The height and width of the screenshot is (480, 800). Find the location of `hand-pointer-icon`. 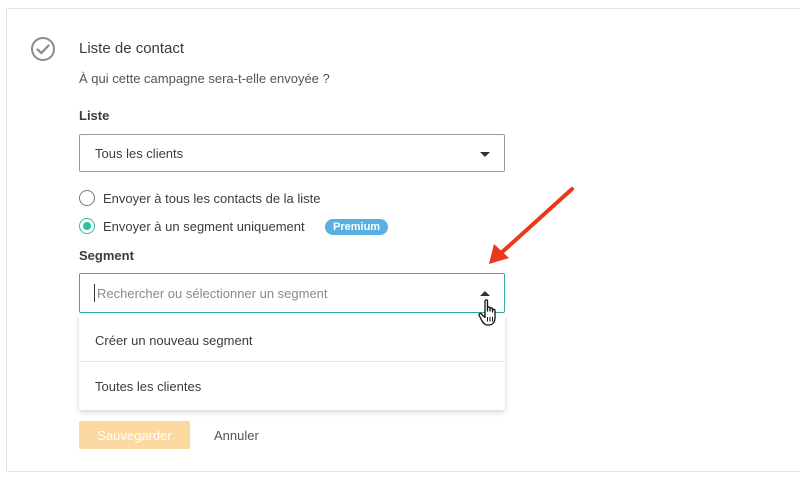

hand-pointer-icon is located at coordinates (487, 312).